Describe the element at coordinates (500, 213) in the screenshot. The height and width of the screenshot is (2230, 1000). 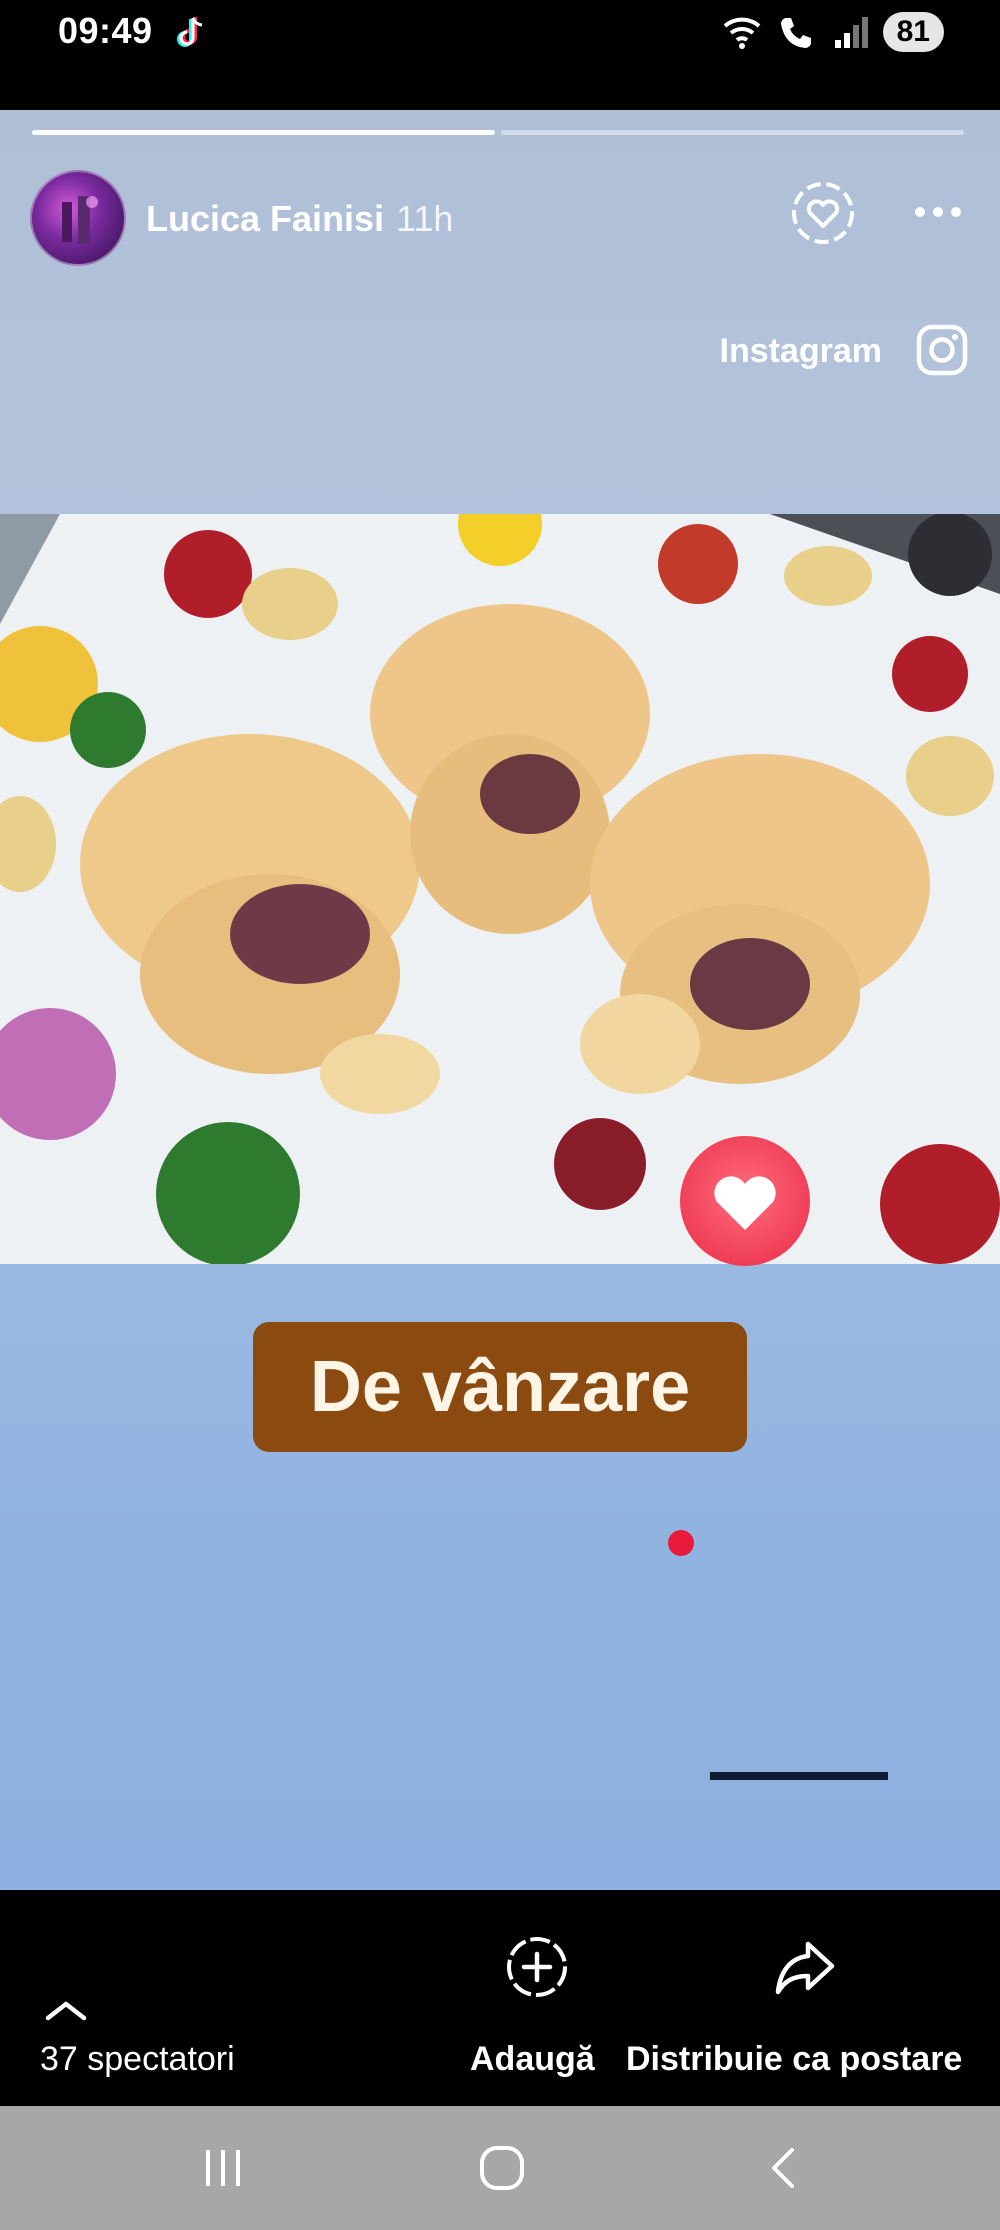
I see `story-header: Lucica Fainisi 11h` at that location.